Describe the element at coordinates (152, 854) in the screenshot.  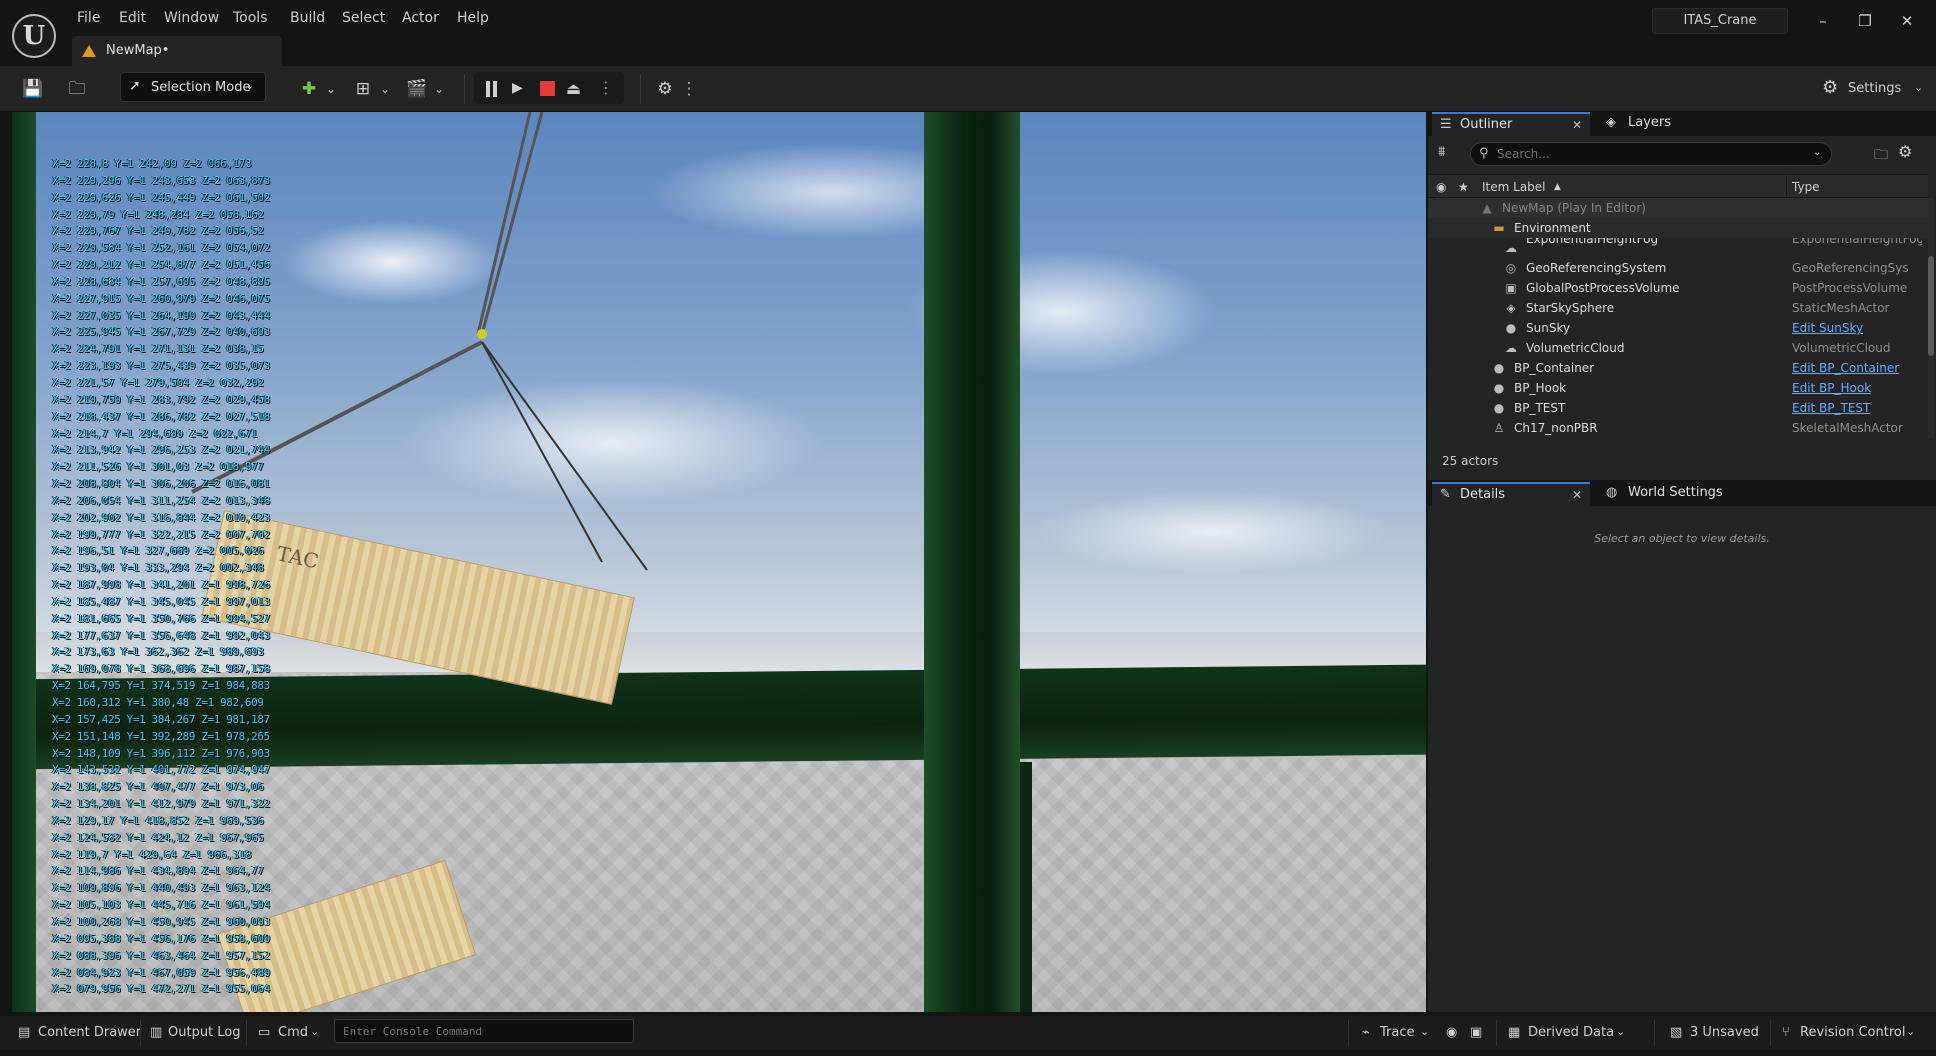
I see `coordinate-readout: X=2 119,7 Y=1 429,64 Z=1 966,318` at that location.